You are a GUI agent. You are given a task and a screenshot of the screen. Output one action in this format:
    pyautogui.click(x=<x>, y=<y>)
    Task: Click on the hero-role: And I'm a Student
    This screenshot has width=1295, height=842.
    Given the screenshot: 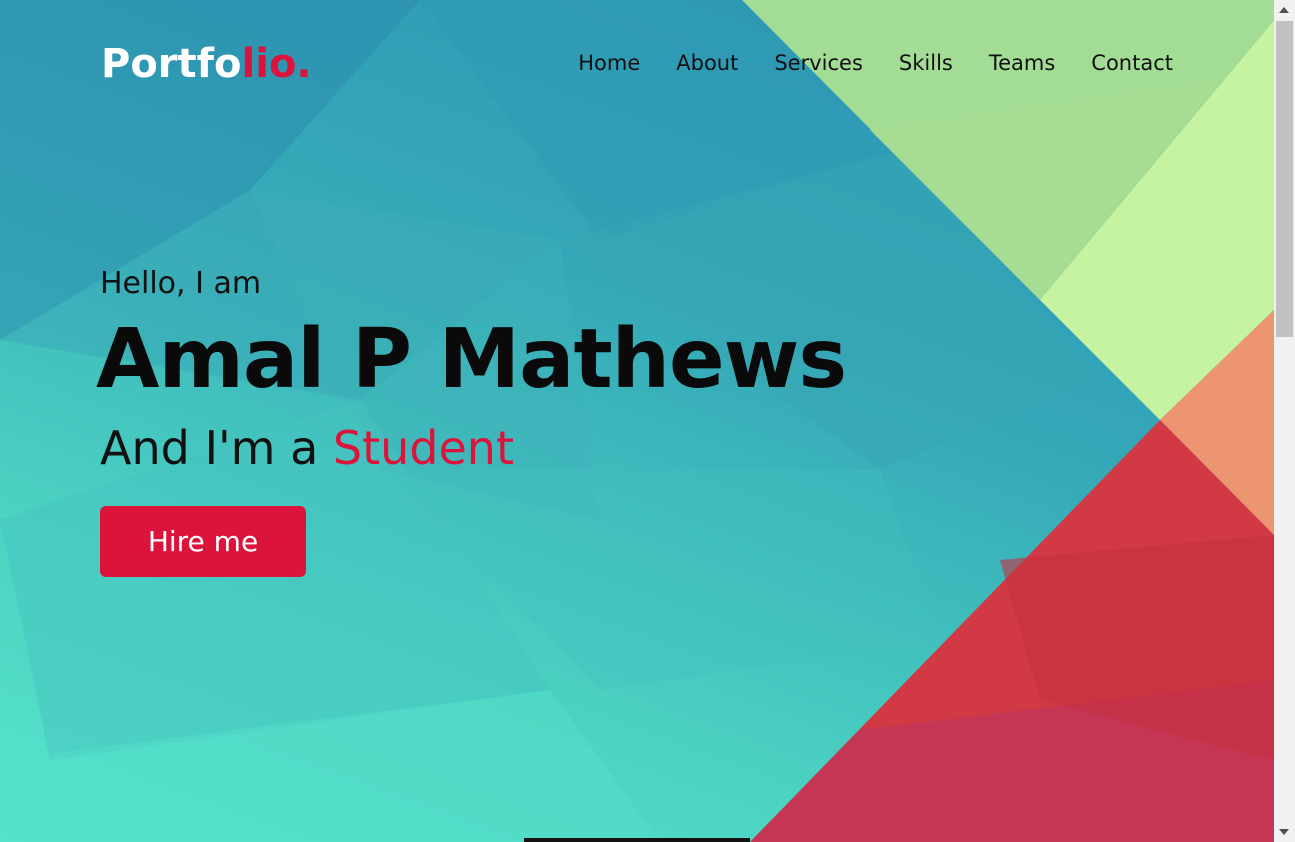 What is the action you would take?
    pyautogui.click(x=473, y=448)
    